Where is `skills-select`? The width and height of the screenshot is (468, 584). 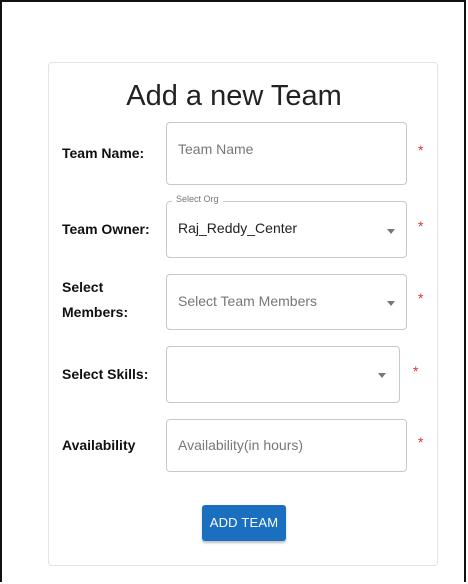
skills-select is located at coordinates (283, 374).